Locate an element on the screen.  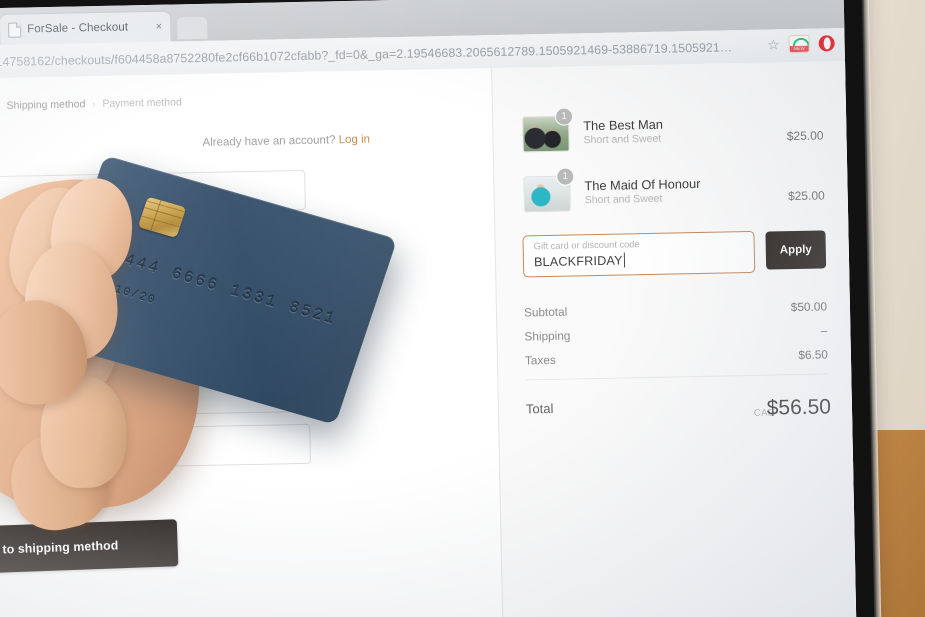
breadcrumb-item-payment-method: Payment method is located at coordinates (142, 103).